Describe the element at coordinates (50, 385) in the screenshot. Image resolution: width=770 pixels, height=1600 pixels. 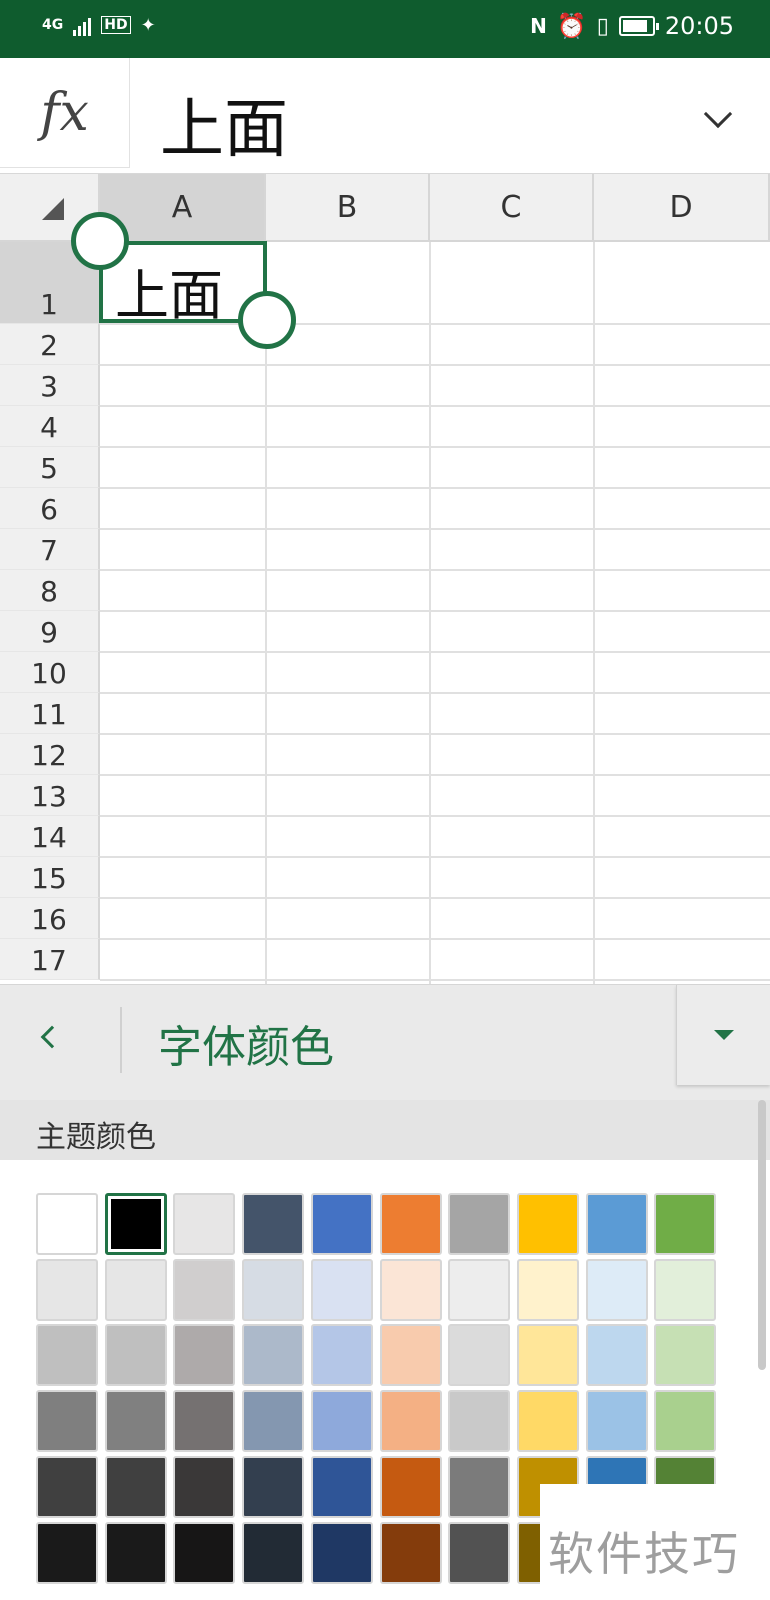
I see `row-header: 3` at that location.